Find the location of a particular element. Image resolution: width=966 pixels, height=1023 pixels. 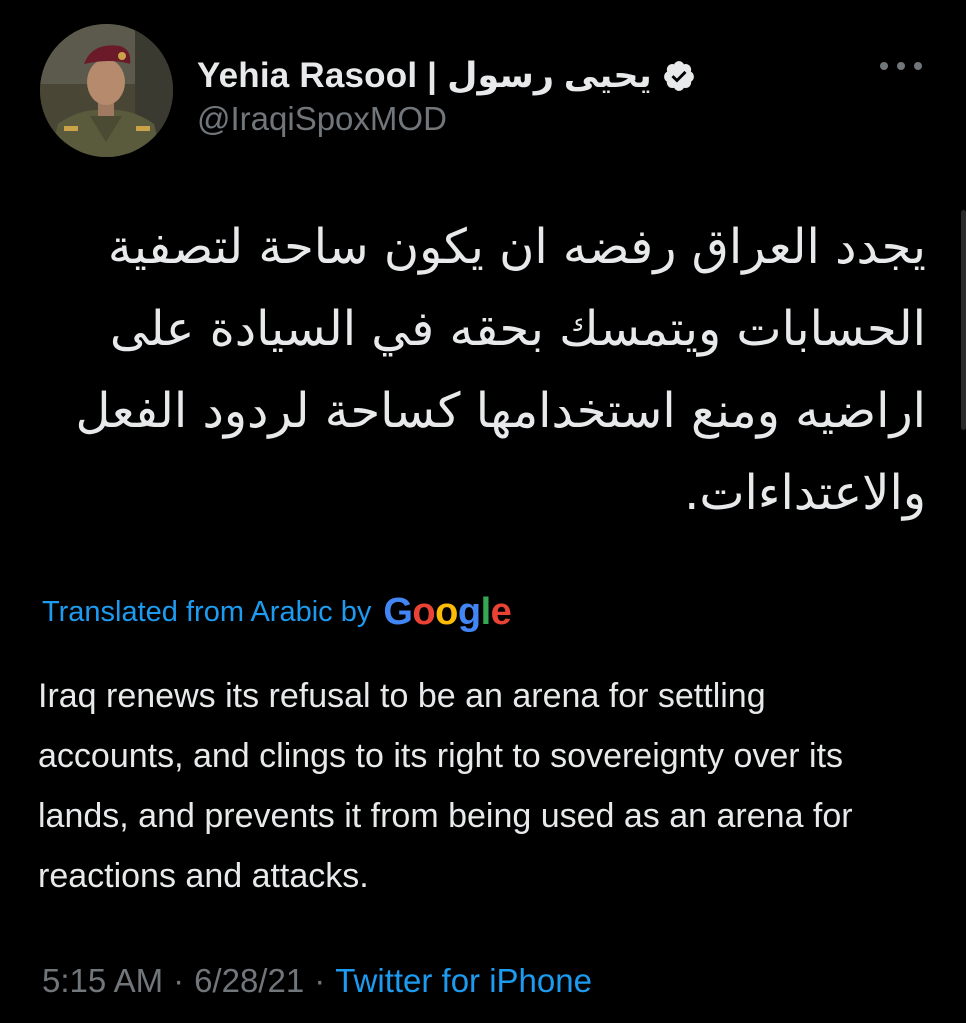

google-logo-letter: G is located at coordinates (398, 611).